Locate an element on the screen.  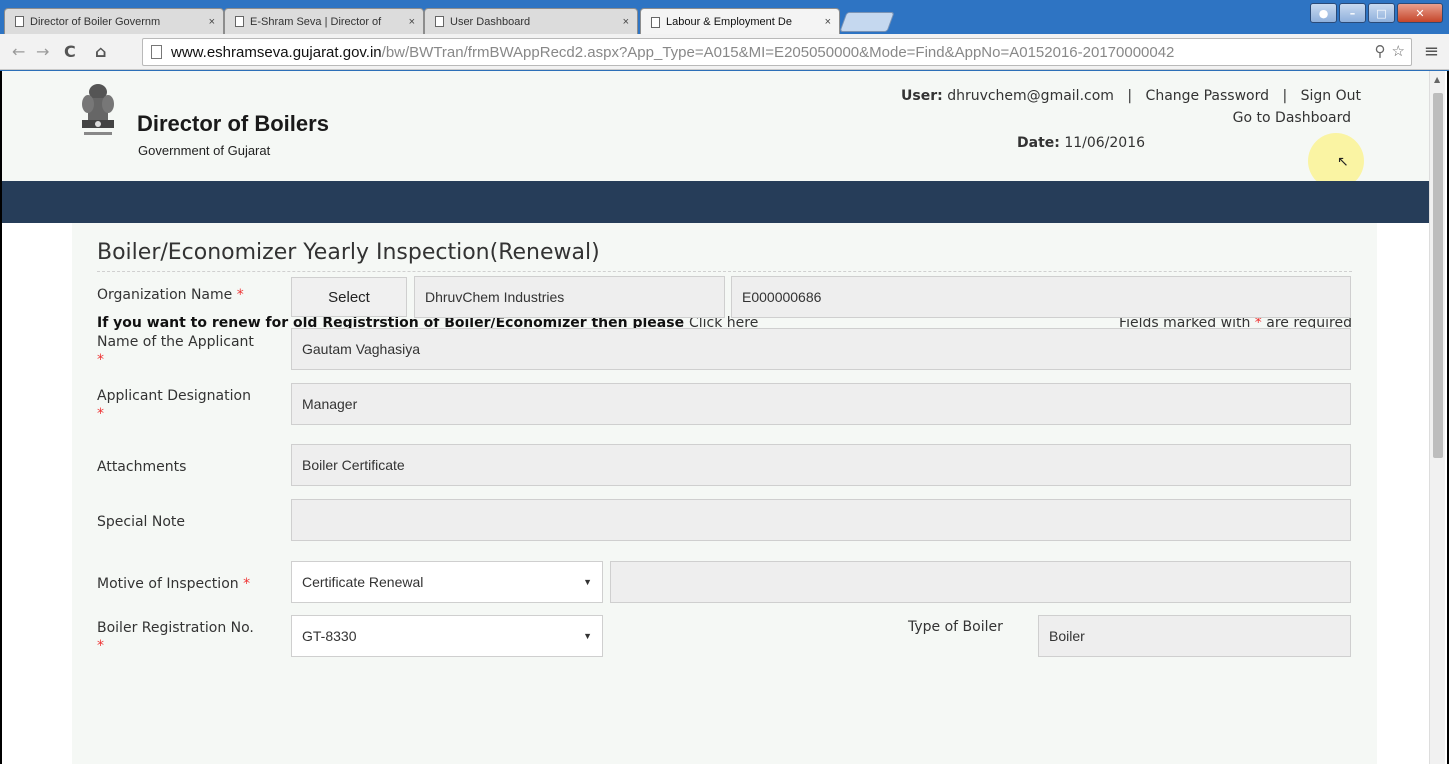
organization-code-field: E000000686 is located at coordinates (1041, 297).